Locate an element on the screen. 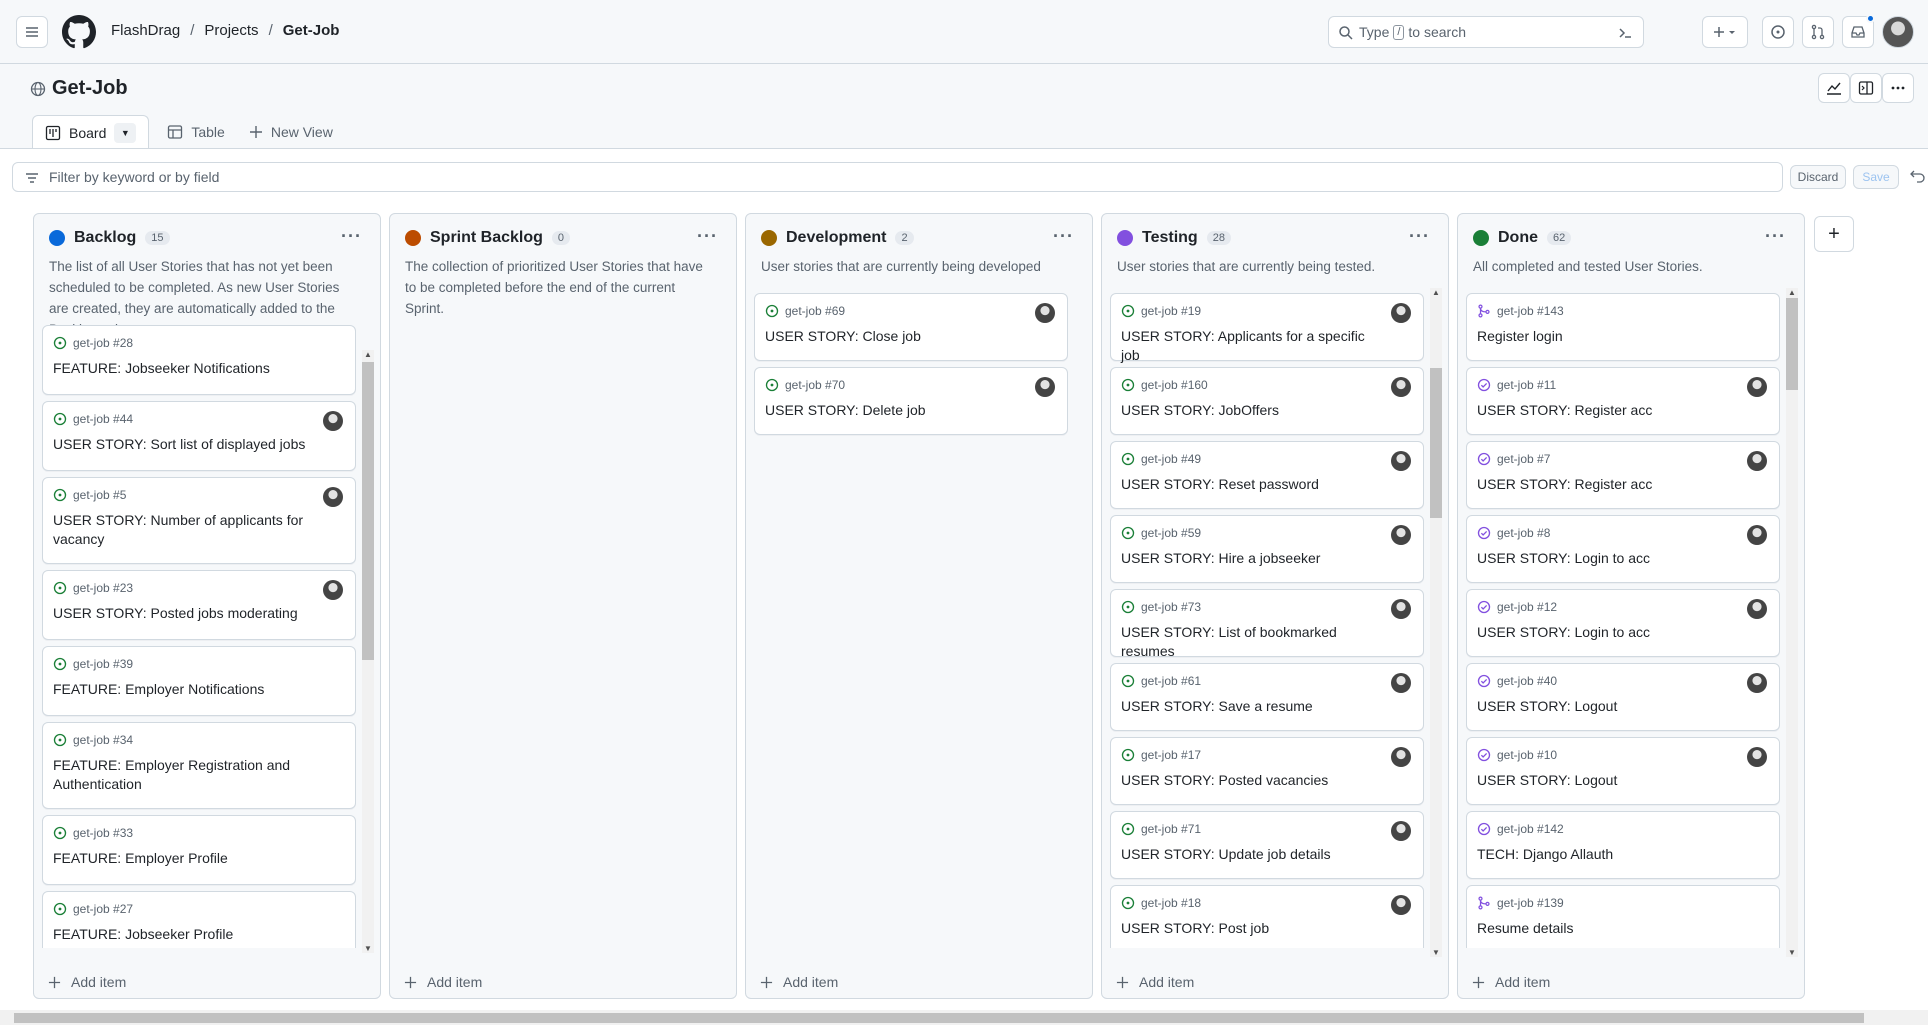 This screenshot has height=1025, width=1928. card-reference-text: get-job #73 is located at coordinates (1171, 607).